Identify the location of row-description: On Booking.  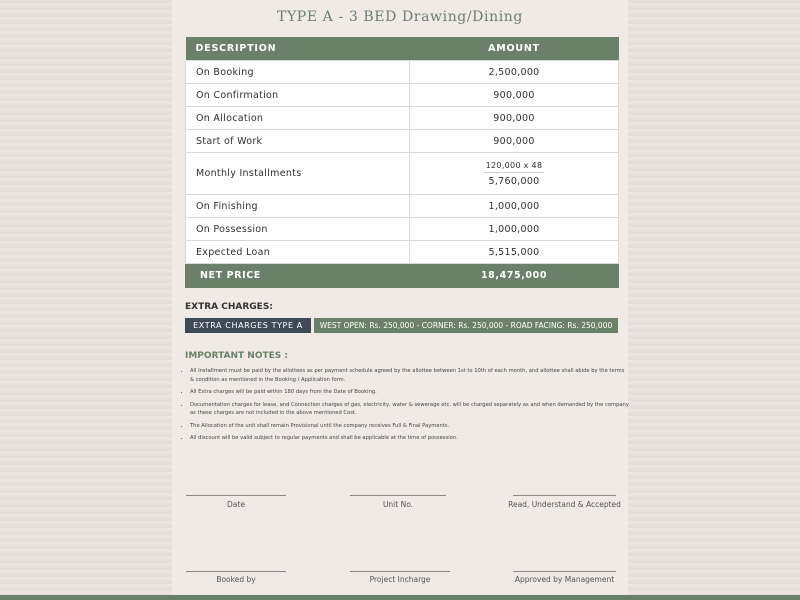
(297, 72).